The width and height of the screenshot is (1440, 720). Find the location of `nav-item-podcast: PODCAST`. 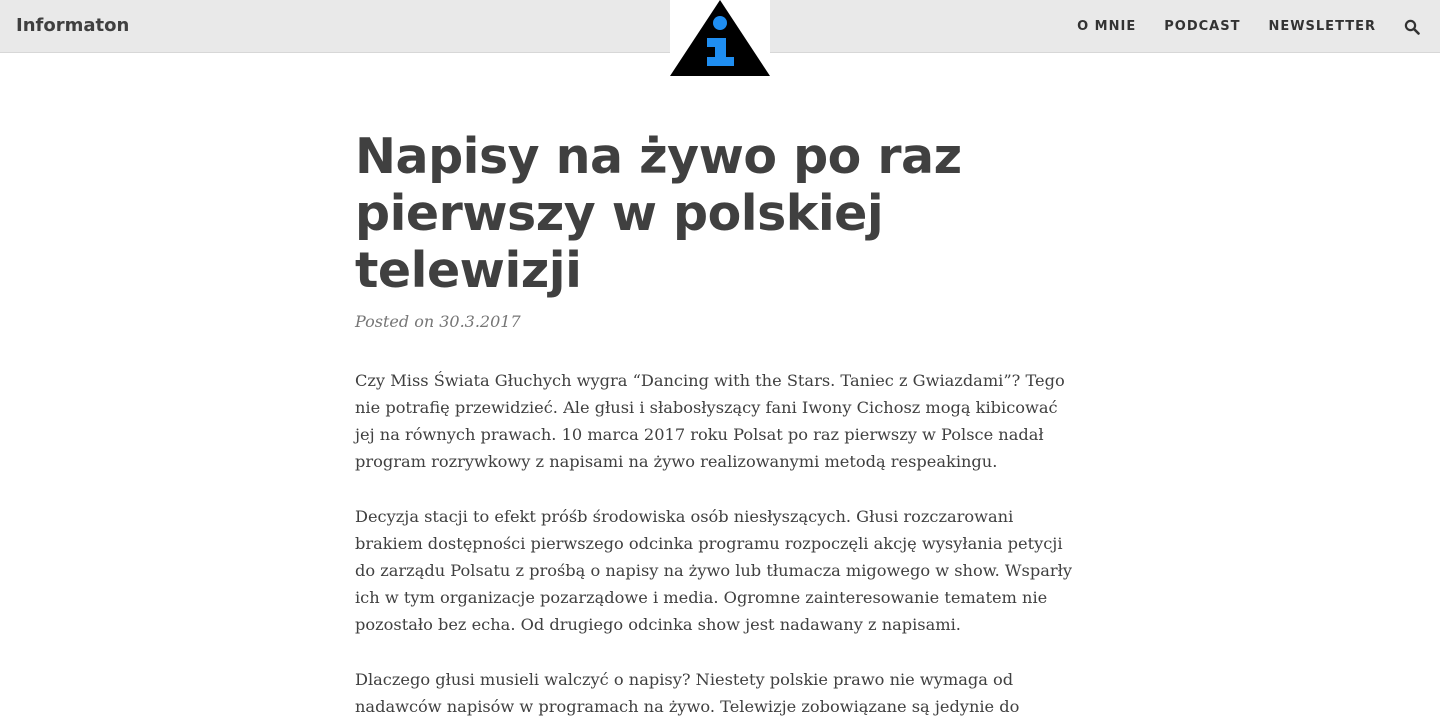

nav-item-podcast: PODCAST is located at coordinates (1202, 27).